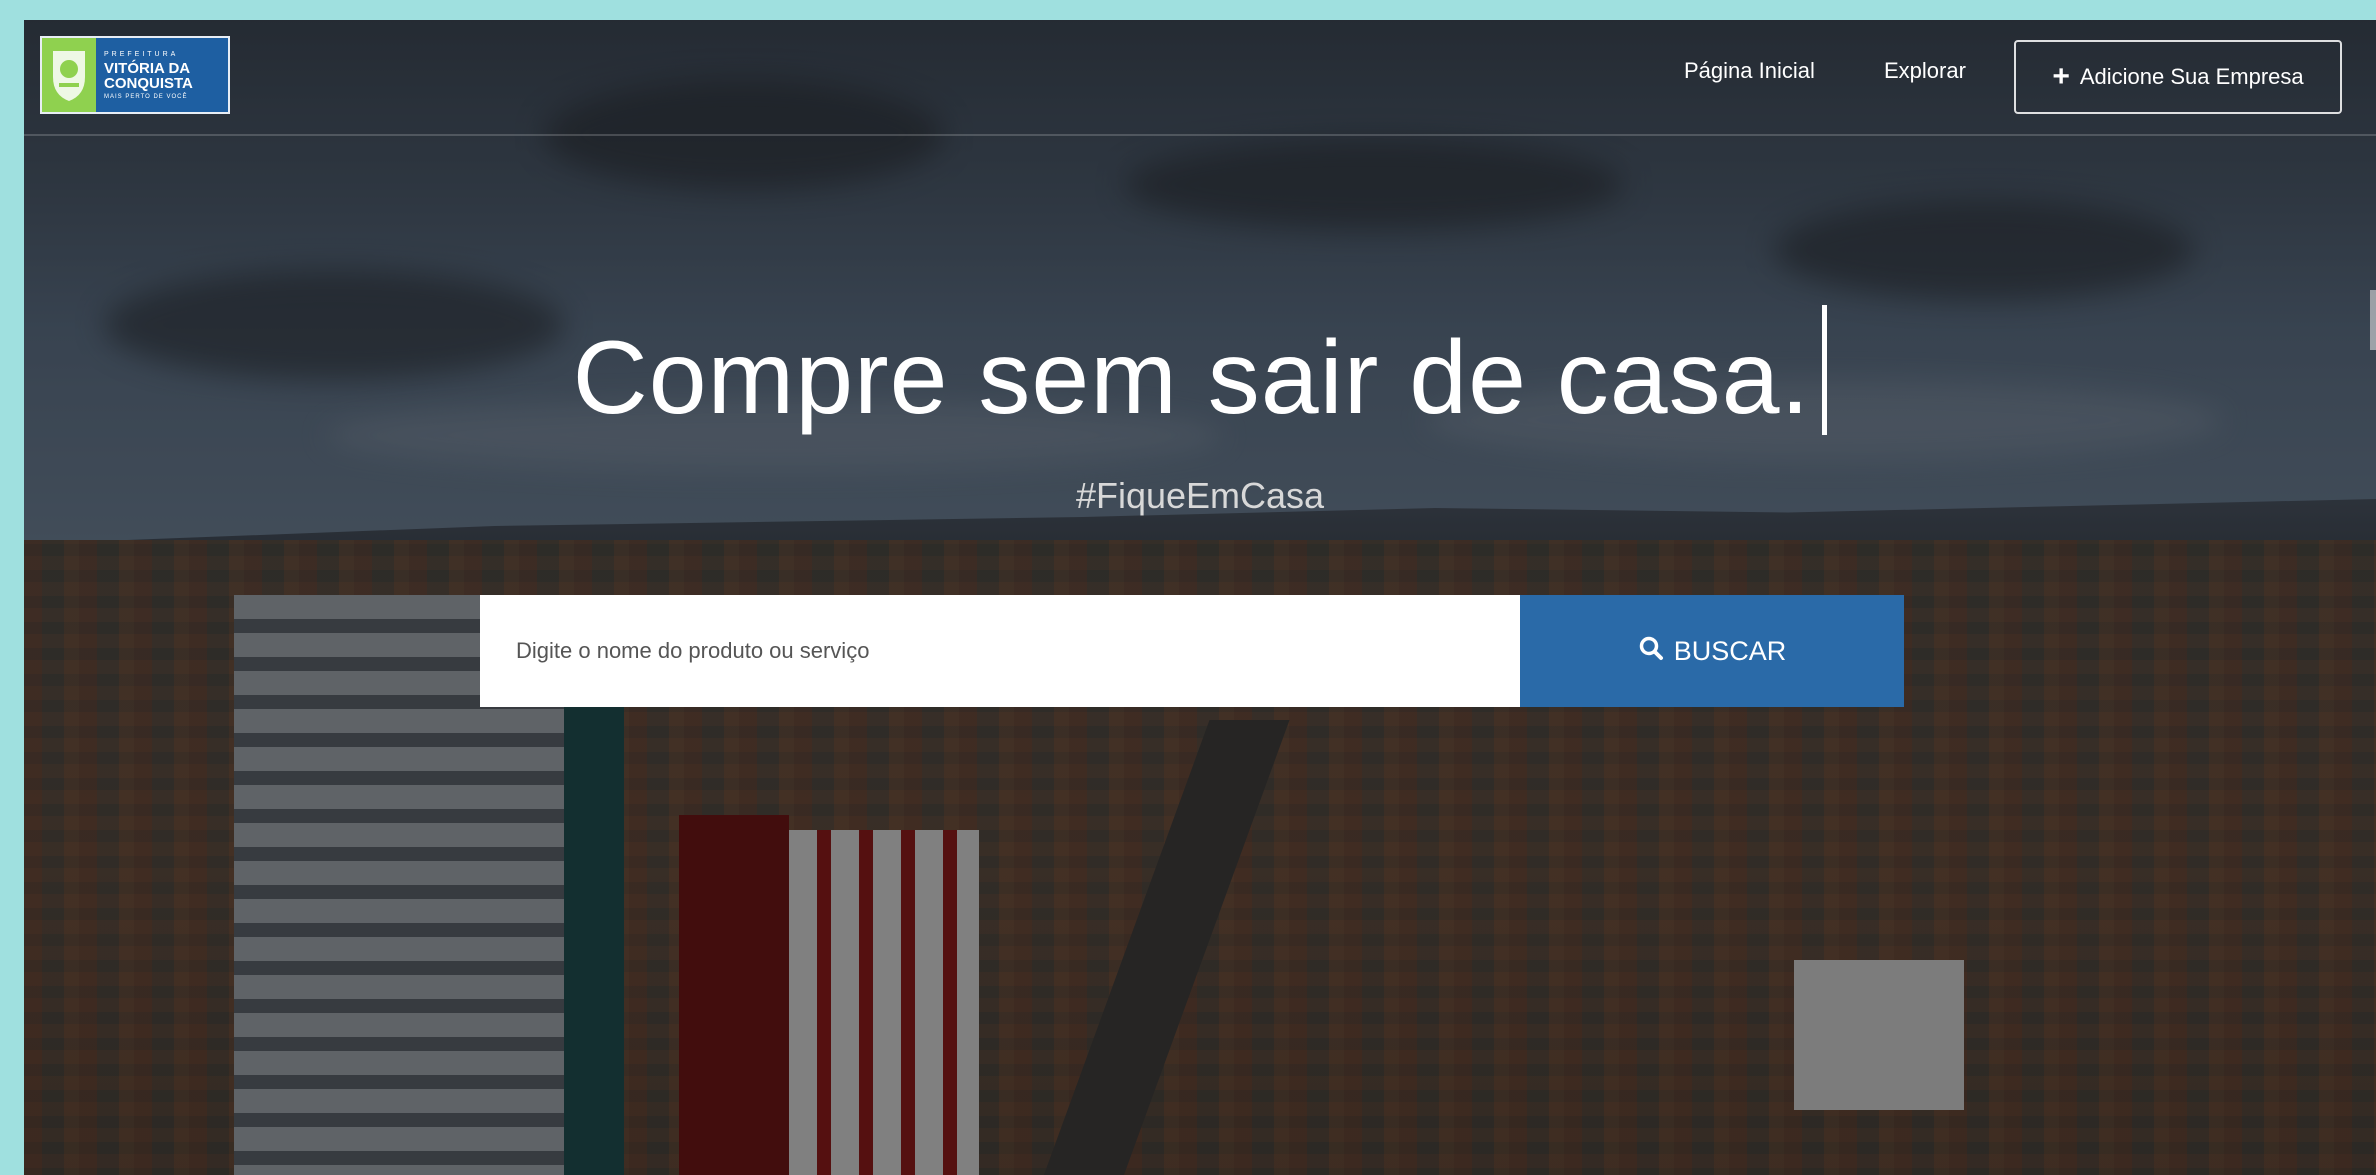 The height and width of the screenshot is (1175, 2376). Describe the element at coordinates (1925, 71) in the screenshot. I see `nav-link-explore: Explorar` at that location.